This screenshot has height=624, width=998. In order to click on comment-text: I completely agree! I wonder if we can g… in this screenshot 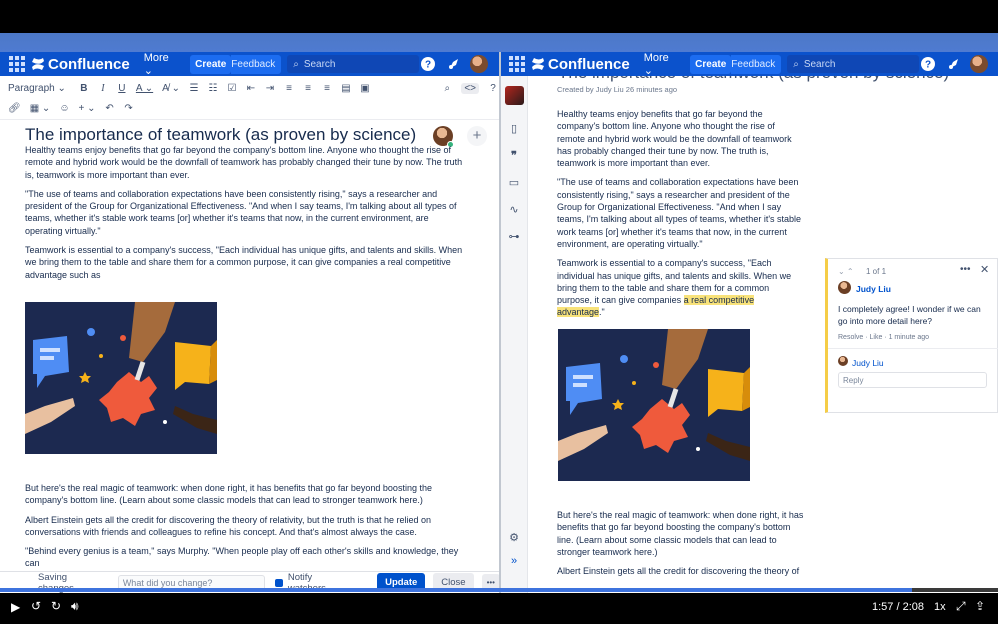, I will do `click(909, 315)`.